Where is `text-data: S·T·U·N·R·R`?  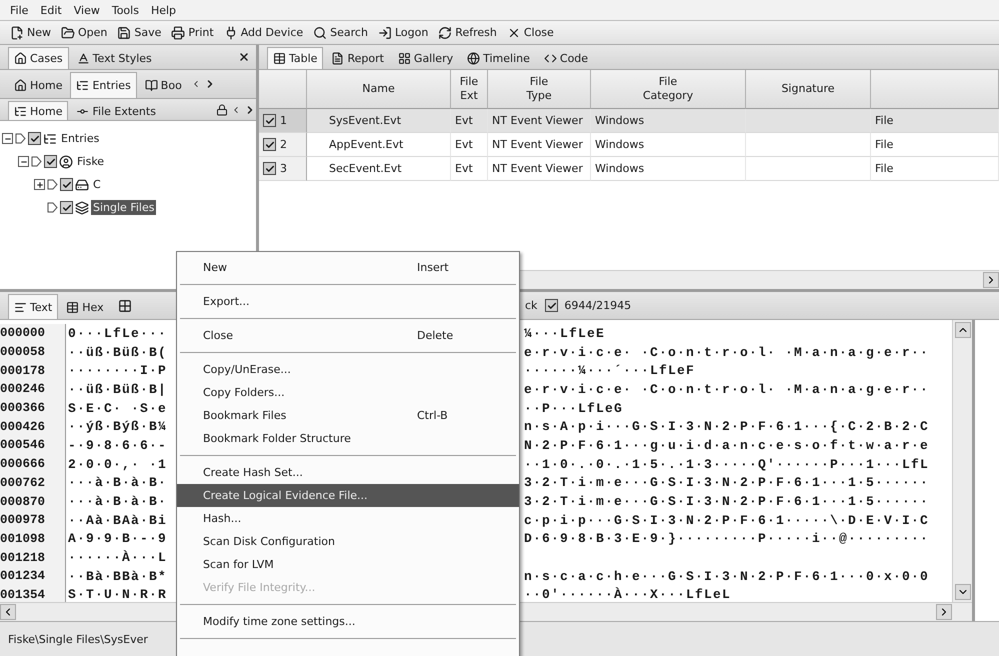
text-data: S·T·U·N·R·R is located at coordinates (117, 594).